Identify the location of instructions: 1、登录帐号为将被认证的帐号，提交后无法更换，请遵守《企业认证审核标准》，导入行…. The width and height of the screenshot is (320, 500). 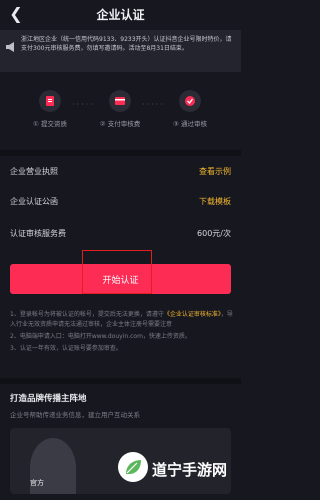
(121, 333).